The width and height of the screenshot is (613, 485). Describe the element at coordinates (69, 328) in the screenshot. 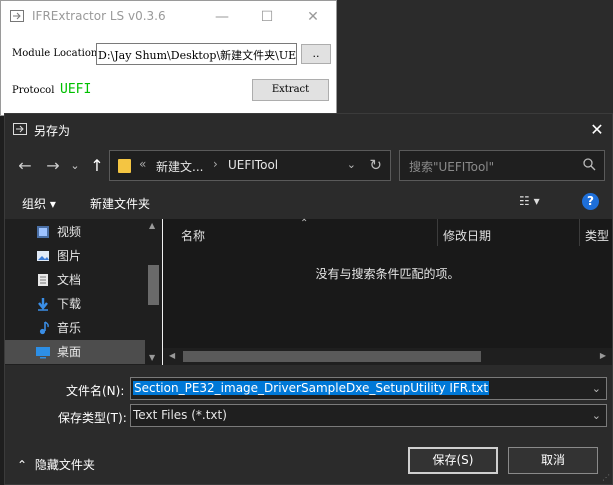

I see `nav-item-label: 音乐` at that location.